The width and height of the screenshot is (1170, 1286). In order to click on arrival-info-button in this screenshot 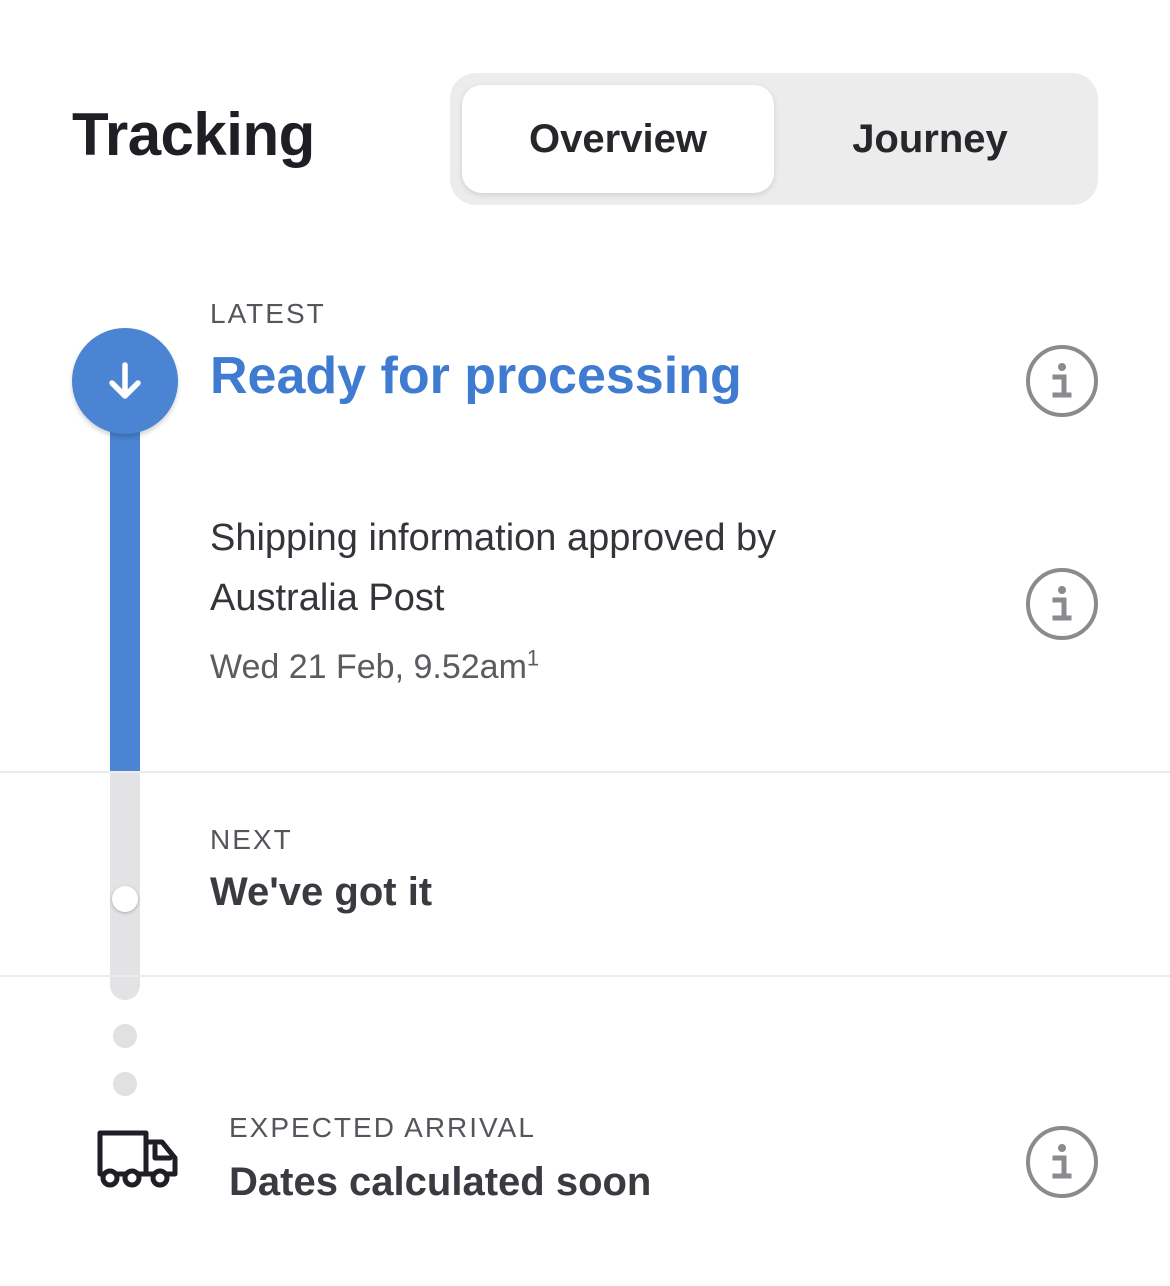, I will do `click(1062, 1162)`.